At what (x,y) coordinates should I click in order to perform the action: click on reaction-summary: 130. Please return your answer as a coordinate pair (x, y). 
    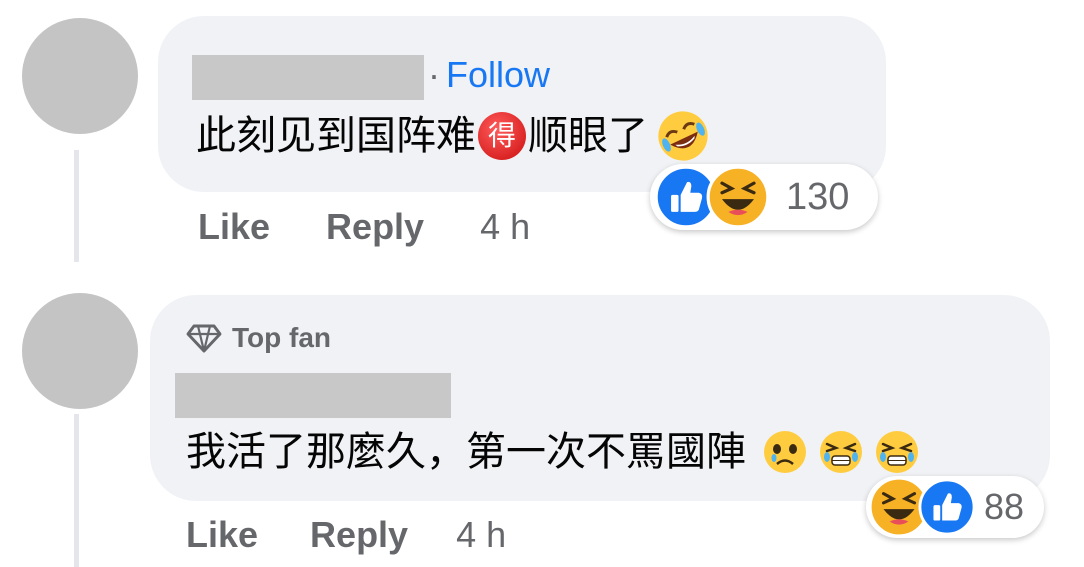
    Looking at the image, I should click on (764, 197).